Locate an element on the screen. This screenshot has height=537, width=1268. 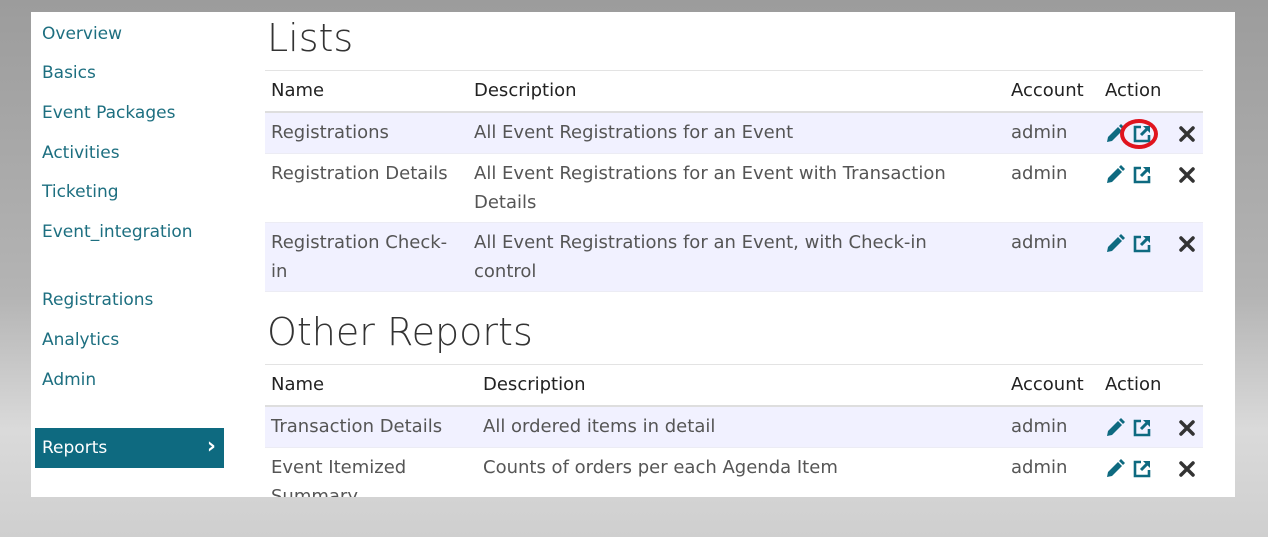
lists-title: Lists is located at coordinates (310, 38).